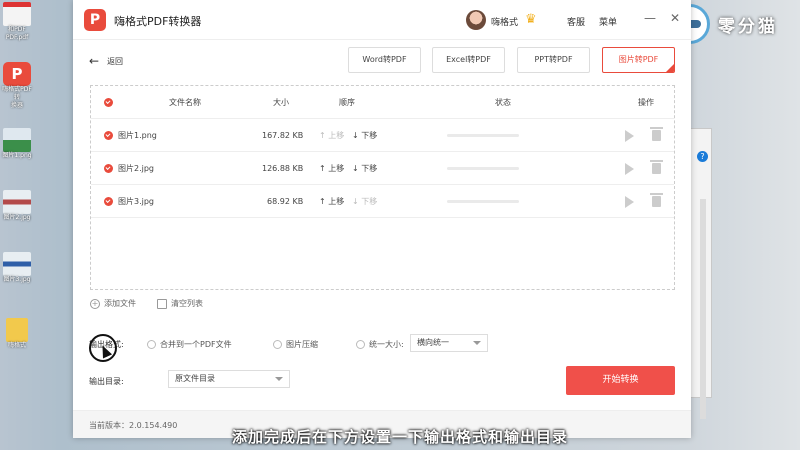 The width and height of the screenshot is (800, 450). Describe the element at coordinates (399, 437) in the screenshot. I see `video-subtitle: 添加完成后在下方设置一下输出格式和输出目录` at that location.